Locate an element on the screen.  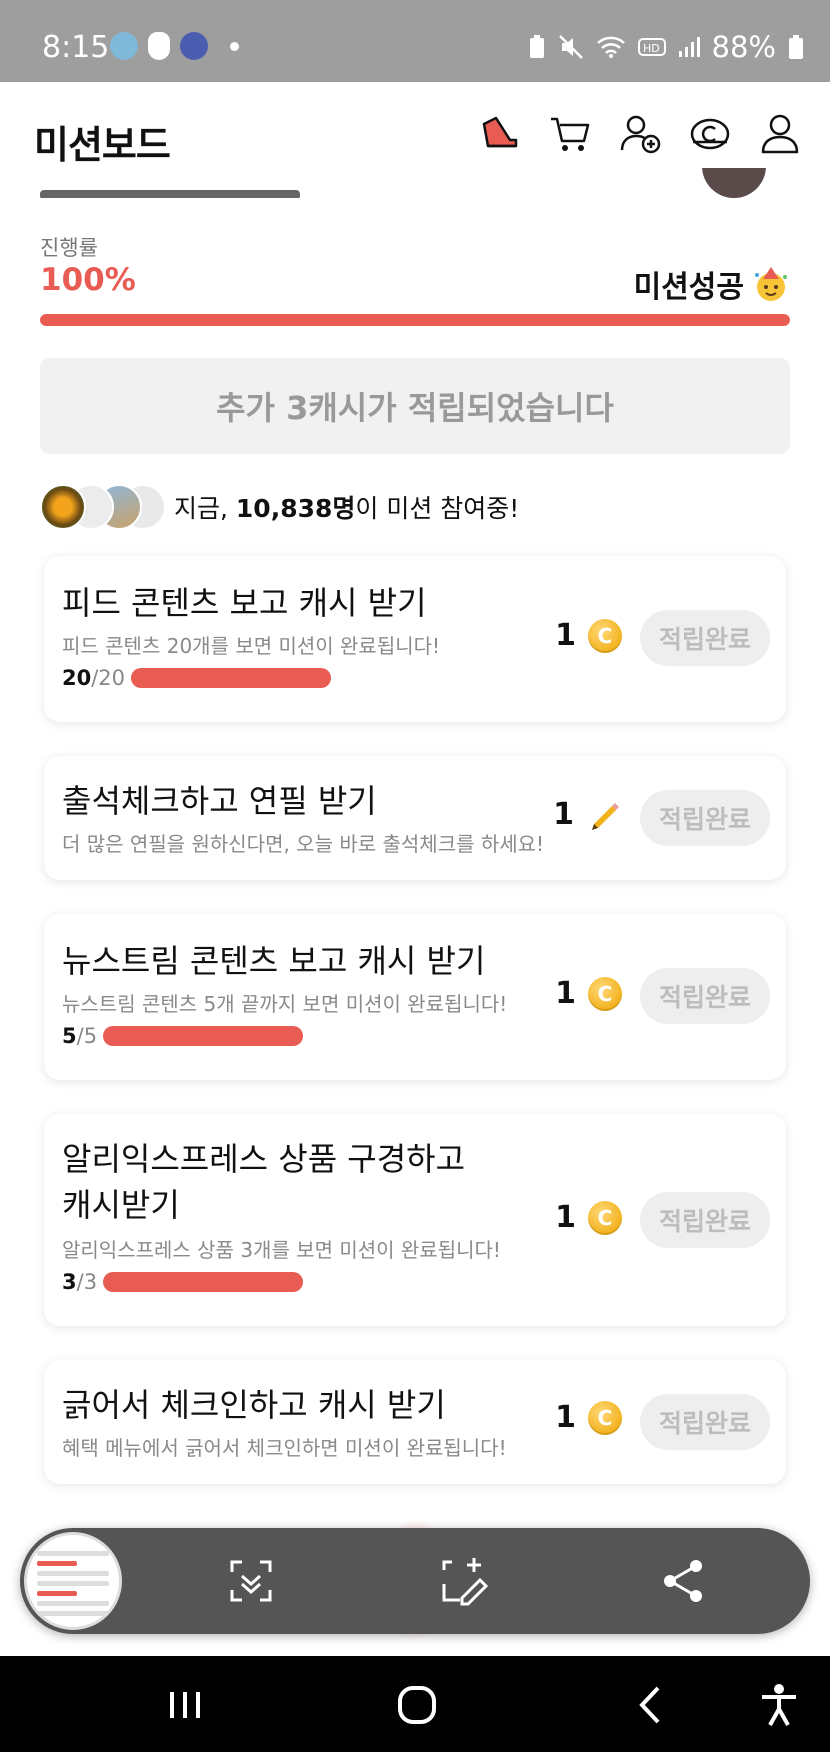
mission-title: 출석체크하고 연필 받기 is located at coordinates (219, 801).